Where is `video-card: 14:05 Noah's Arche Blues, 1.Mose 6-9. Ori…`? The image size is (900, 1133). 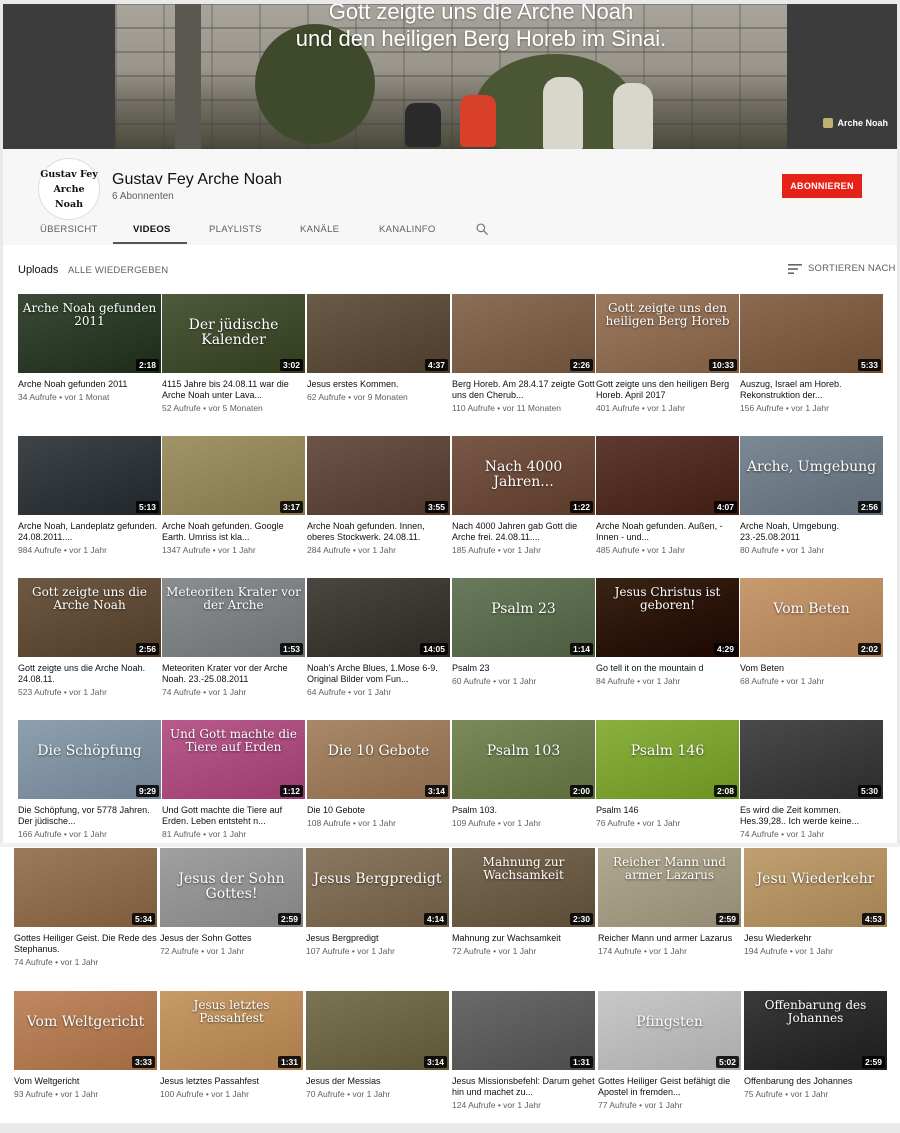 video-card: 14:05 Noah's Arche Blues, 1.Mose 6-9. Ori… is located at coordinates (378, 637).